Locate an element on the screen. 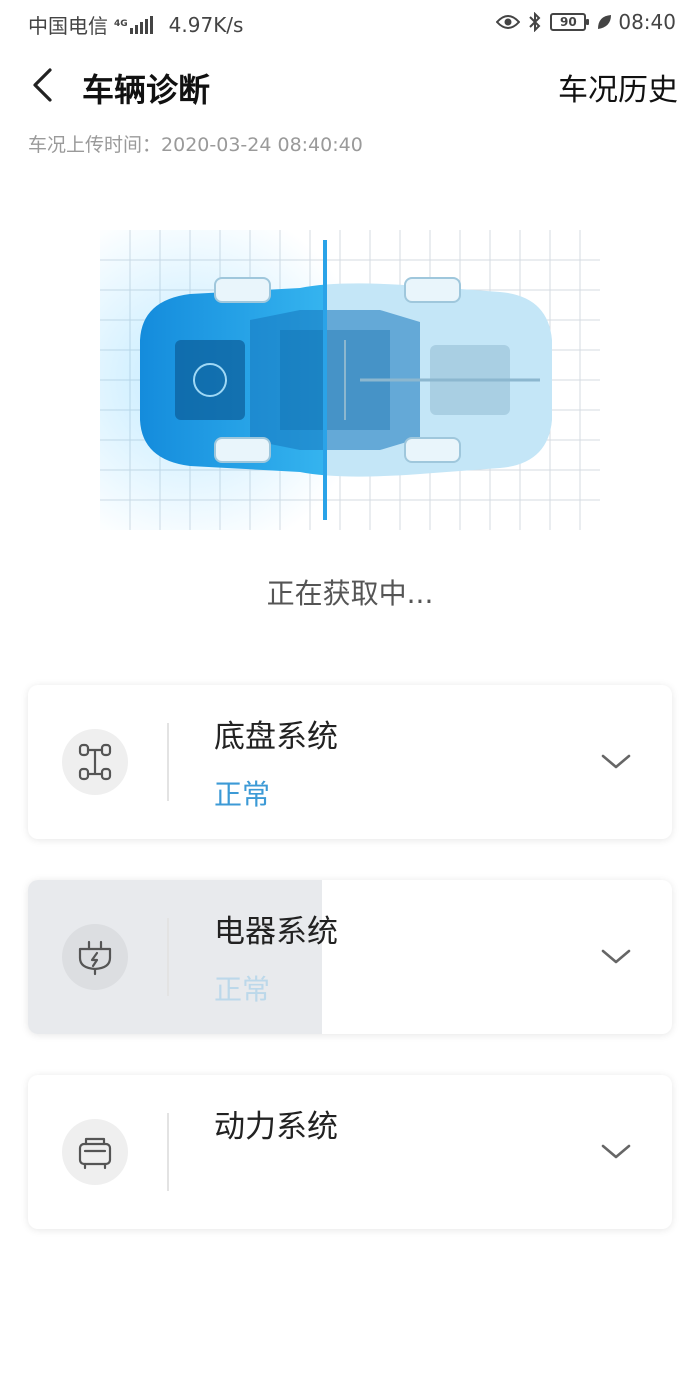 The image size is (700, 1400). system-card-electric: 电器系统 正常 is located at coordinates (350, 957).